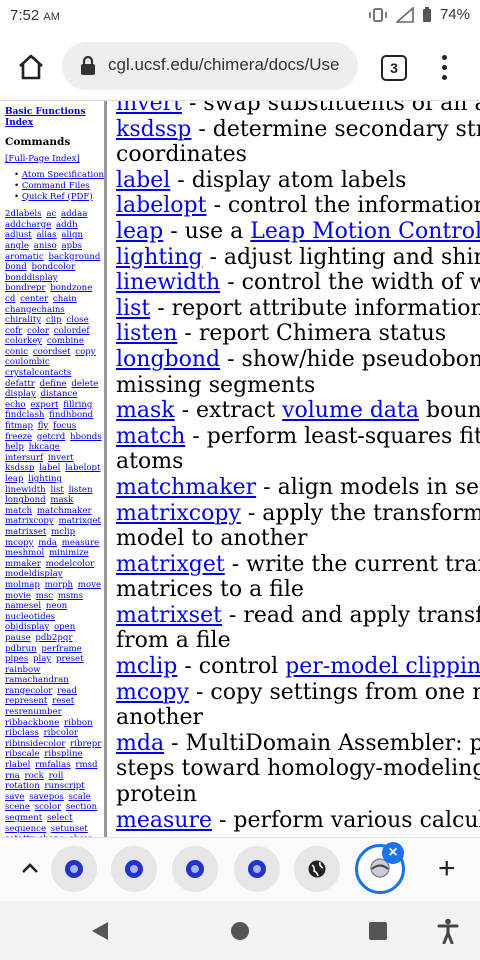  I want to click on sidebar-command-link: color, so click(38, 331).